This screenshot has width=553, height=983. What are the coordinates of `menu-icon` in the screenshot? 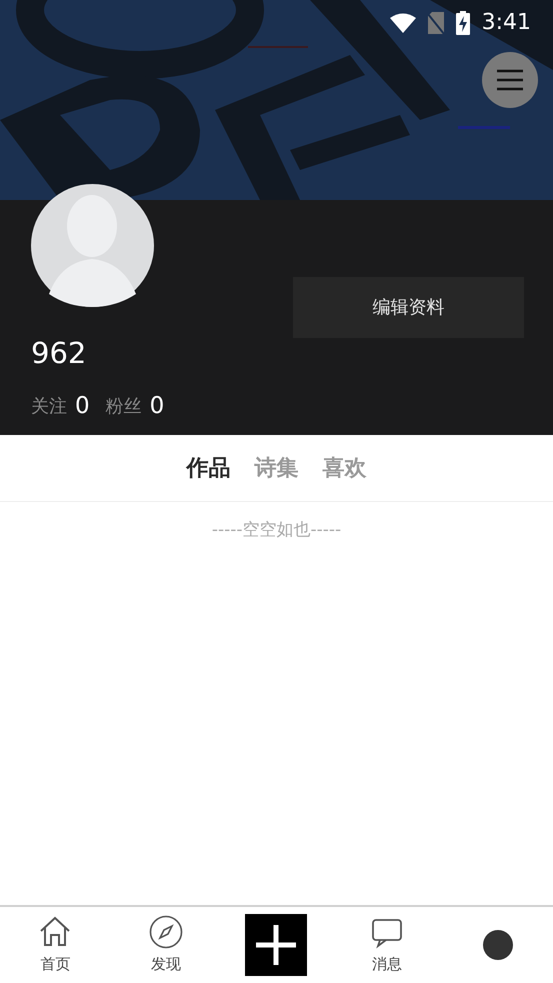 It's located at (510, 80).